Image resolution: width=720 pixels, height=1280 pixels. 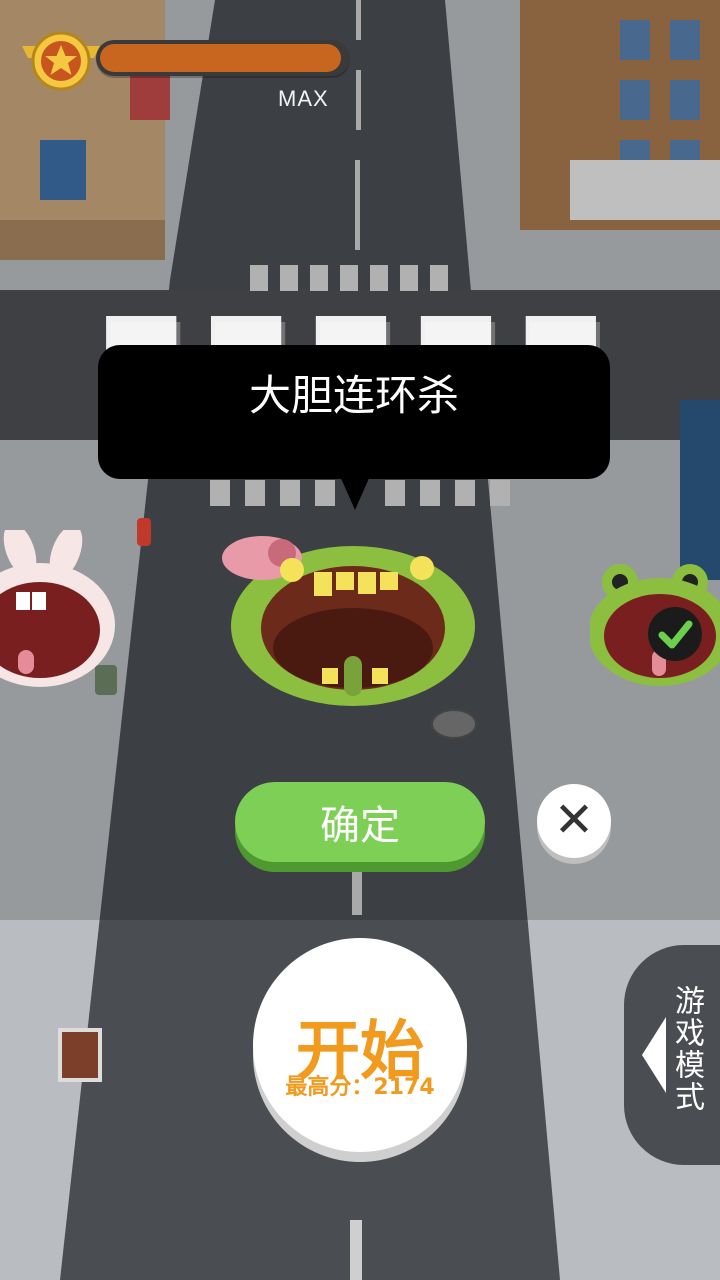 What do you see at coordinates (404, 1087) in the screenshot?
I see `best-score-value: 2174` at bounding box center [404, 1087].